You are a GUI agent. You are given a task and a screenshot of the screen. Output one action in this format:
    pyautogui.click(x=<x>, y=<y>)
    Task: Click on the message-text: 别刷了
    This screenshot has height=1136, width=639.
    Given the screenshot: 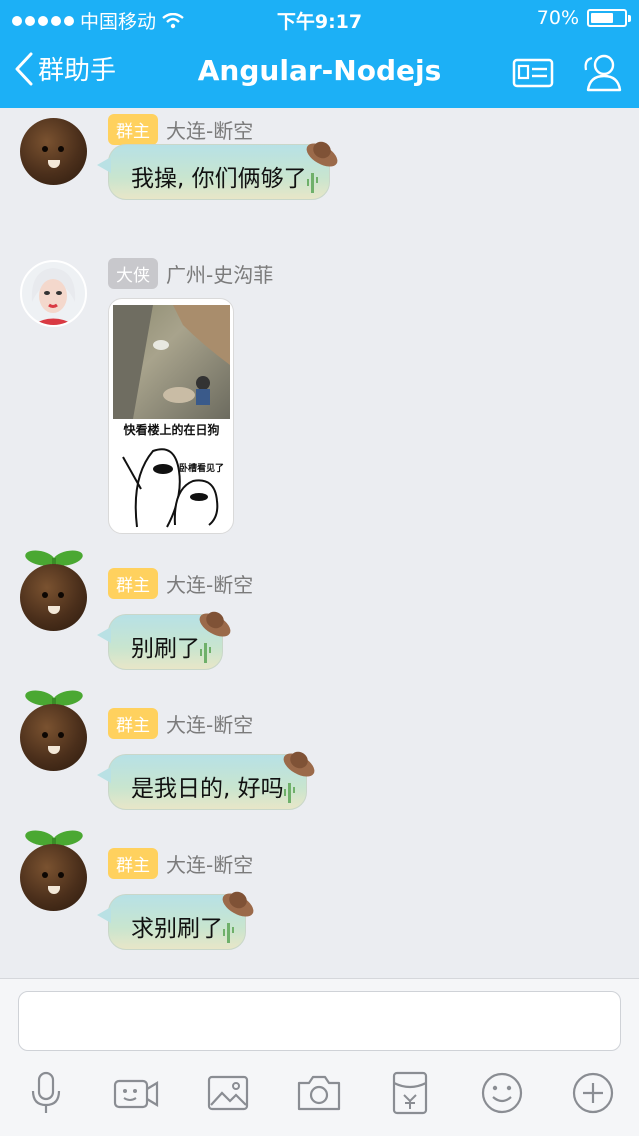 What is the action you would take?
    pyautogui.click(x=165, y=649)
    